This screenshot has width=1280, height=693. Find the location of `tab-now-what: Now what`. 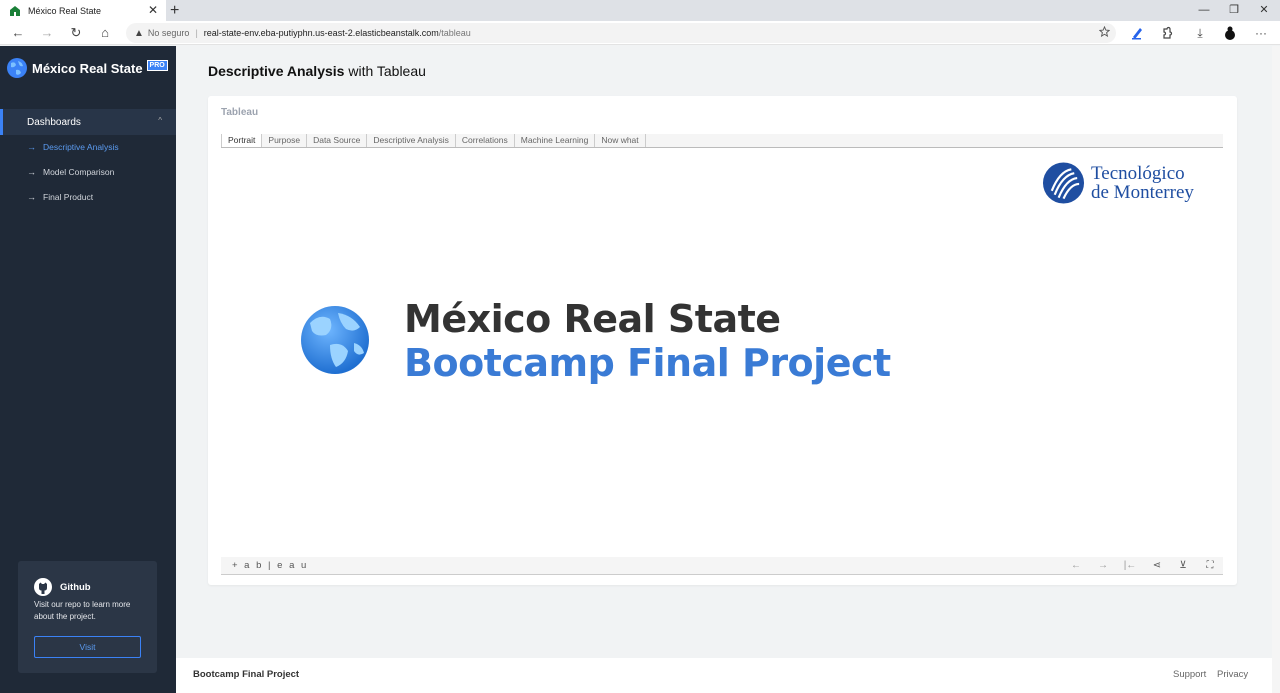

tab-now-what: Now what is located at coordinates (620, 140).